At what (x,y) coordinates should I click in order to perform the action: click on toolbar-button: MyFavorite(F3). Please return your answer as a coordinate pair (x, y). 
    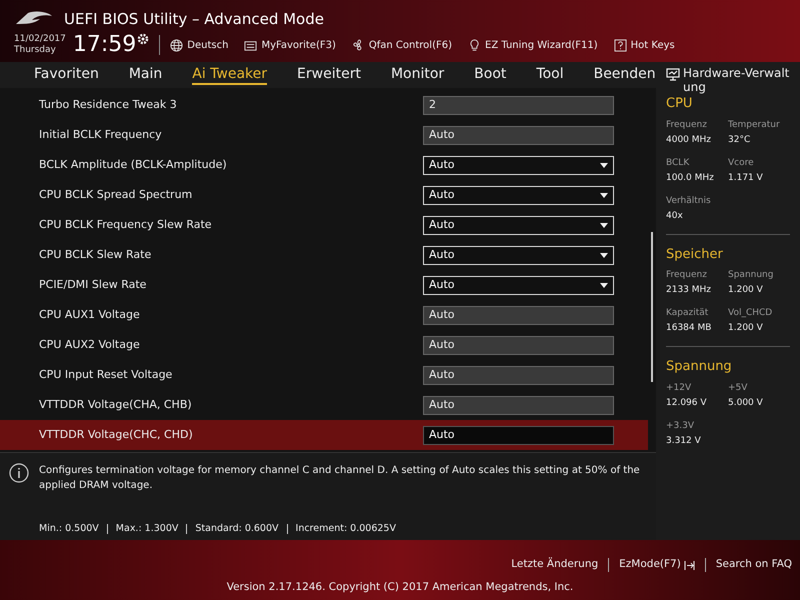
    Looking at the image, I should click on (290, 45).